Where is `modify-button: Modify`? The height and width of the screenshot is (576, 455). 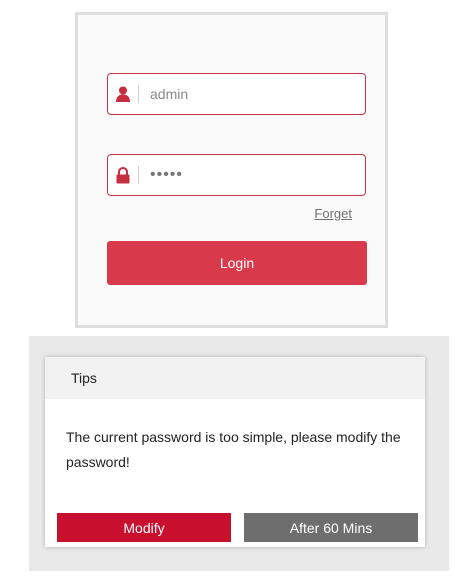 modify-button: Modify is located at coordinates (144, 527).